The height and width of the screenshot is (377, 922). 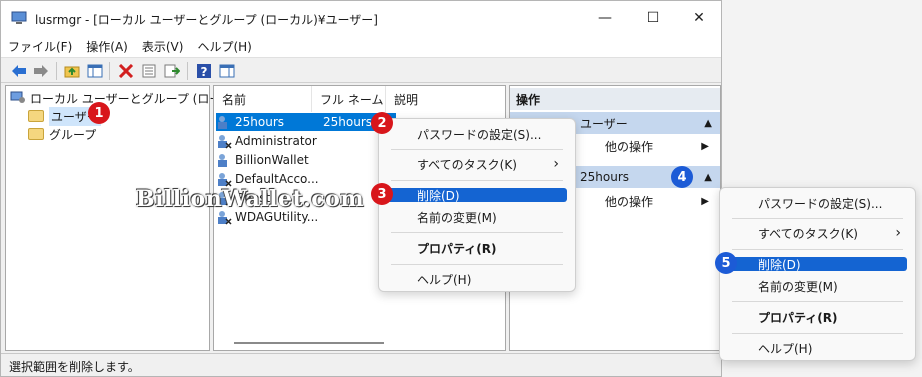 What do you see at coordinates (172, 71) in the screenshot?
I see `export-icon` at bounding box center [172, 71].